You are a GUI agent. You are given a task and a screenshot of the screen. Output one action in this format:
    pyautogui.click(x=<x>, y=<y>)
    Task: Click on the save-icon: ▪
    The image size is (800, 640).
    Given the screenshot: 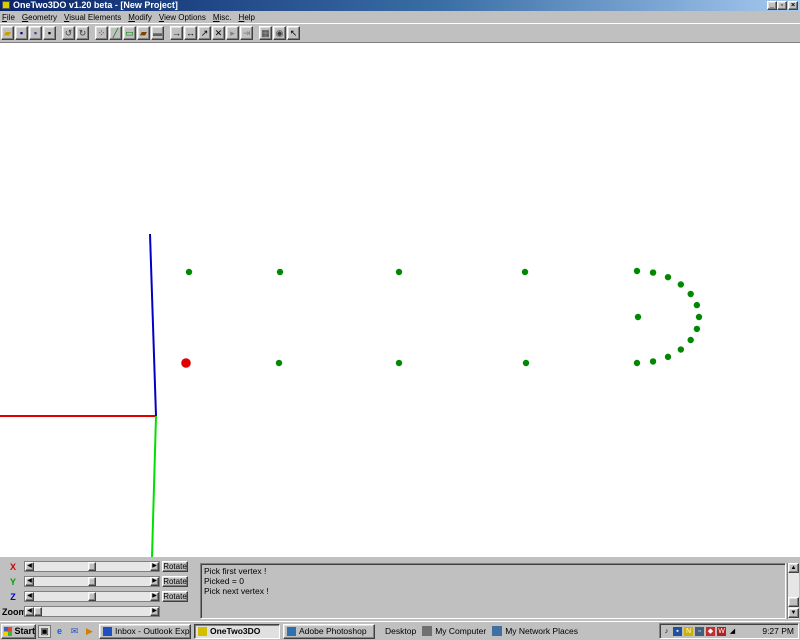 What is the action you would take?
    pyautogui.click(x=21, y=33)
    